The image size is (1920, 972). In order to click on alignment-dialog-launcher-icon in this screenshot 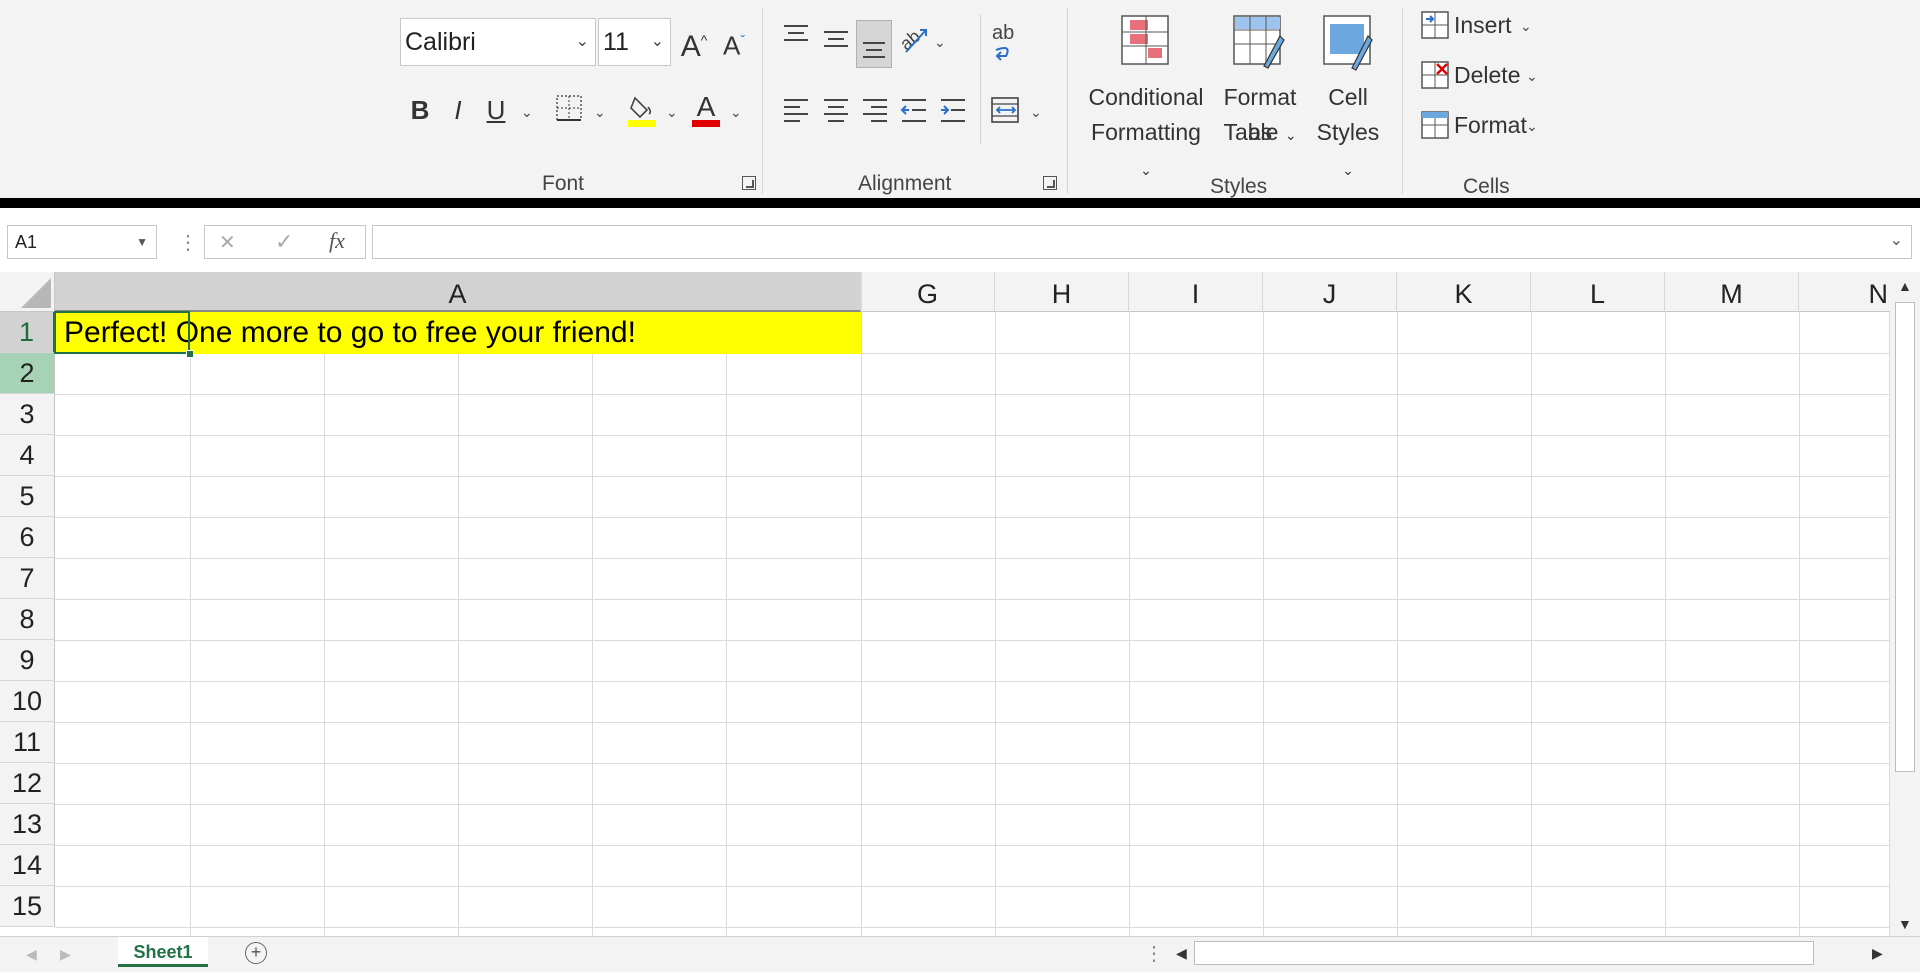, I will do `click(1050, 183)`.